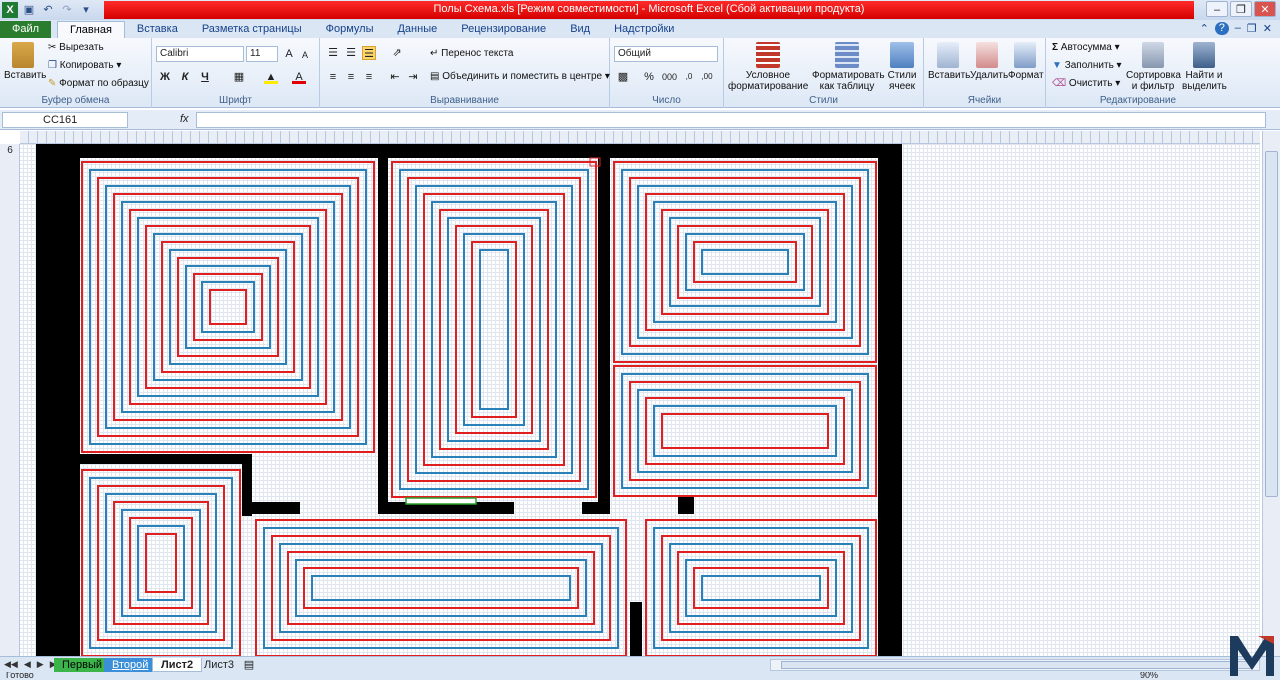 The image size is (1280, 680). Describe the element at coordinates (417, 29) in the screenshot. I see `tab-data: Данные` at that location.